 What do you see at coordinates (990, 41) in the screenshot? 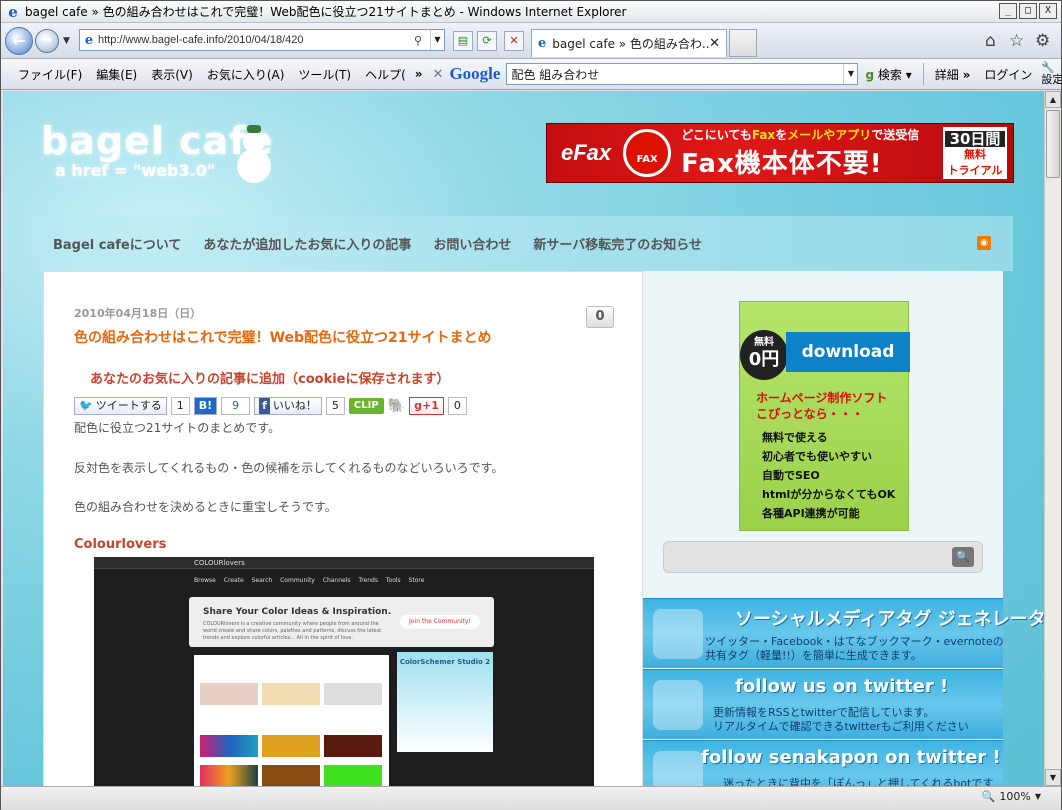
I see `home-icon: ⌂` at bounding box center [990, 41].